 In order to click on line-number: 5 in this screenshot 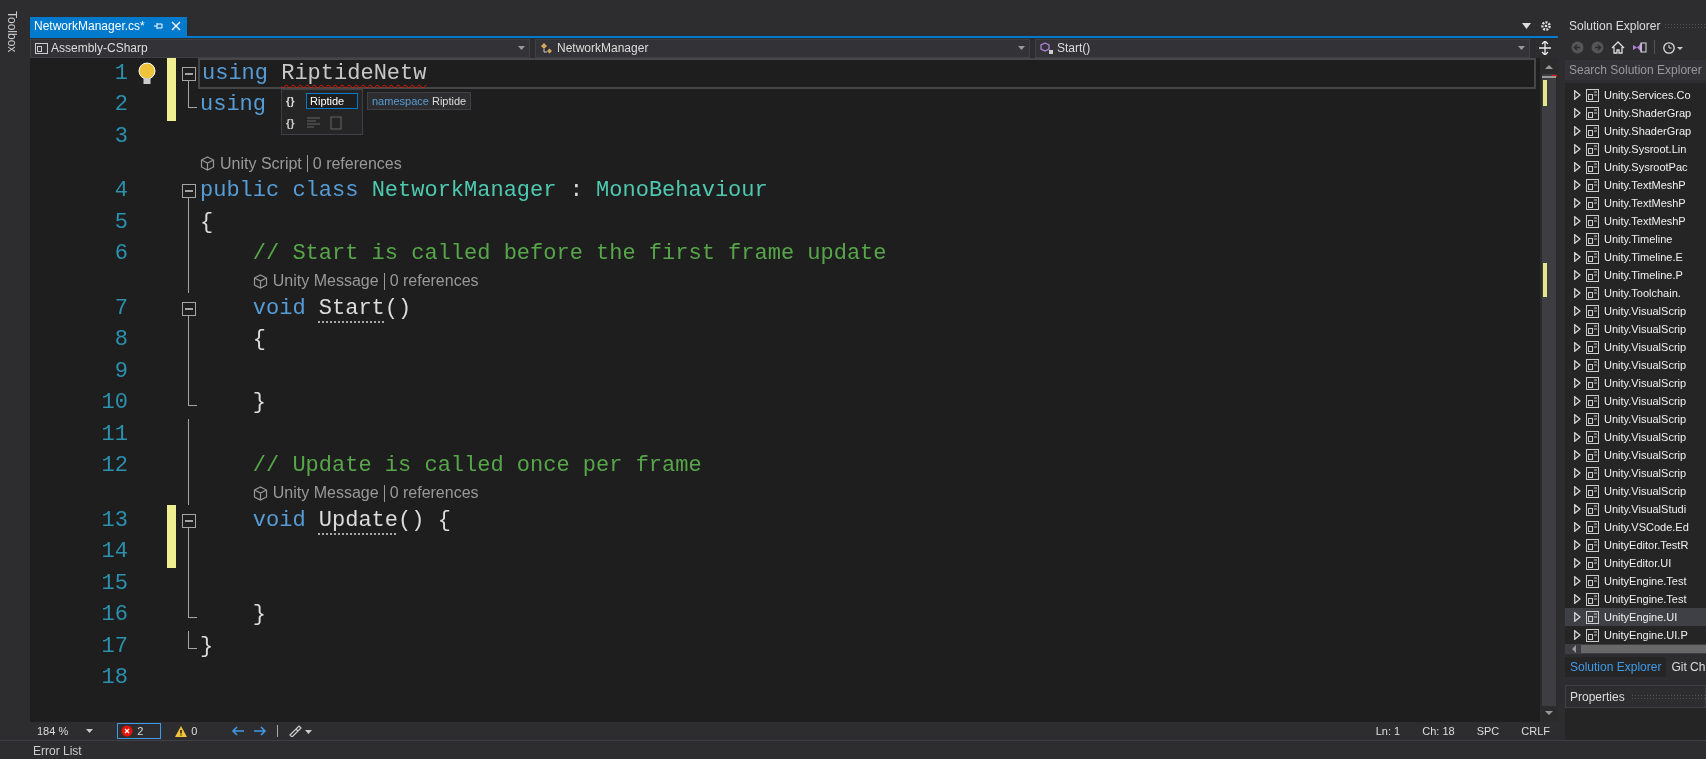, I will do `click(121, 222)`.